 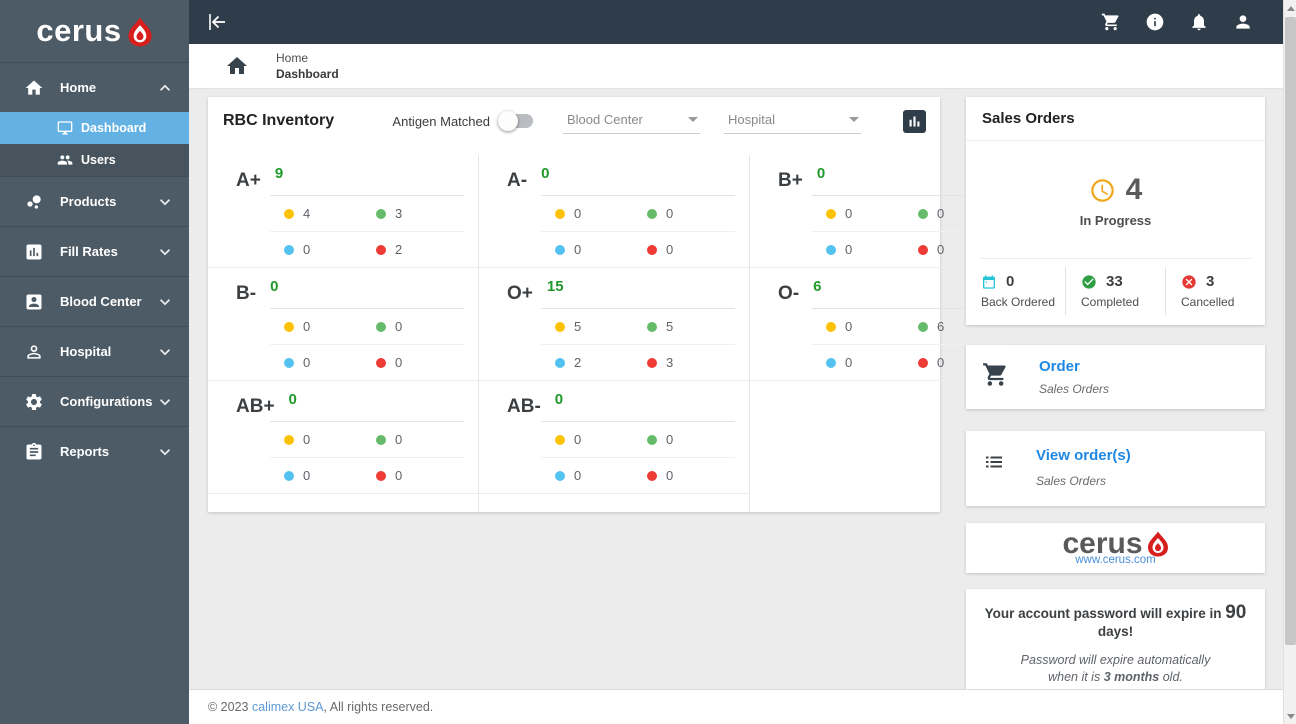 I want to click on chart-view-button, so click(x=914, y=121).